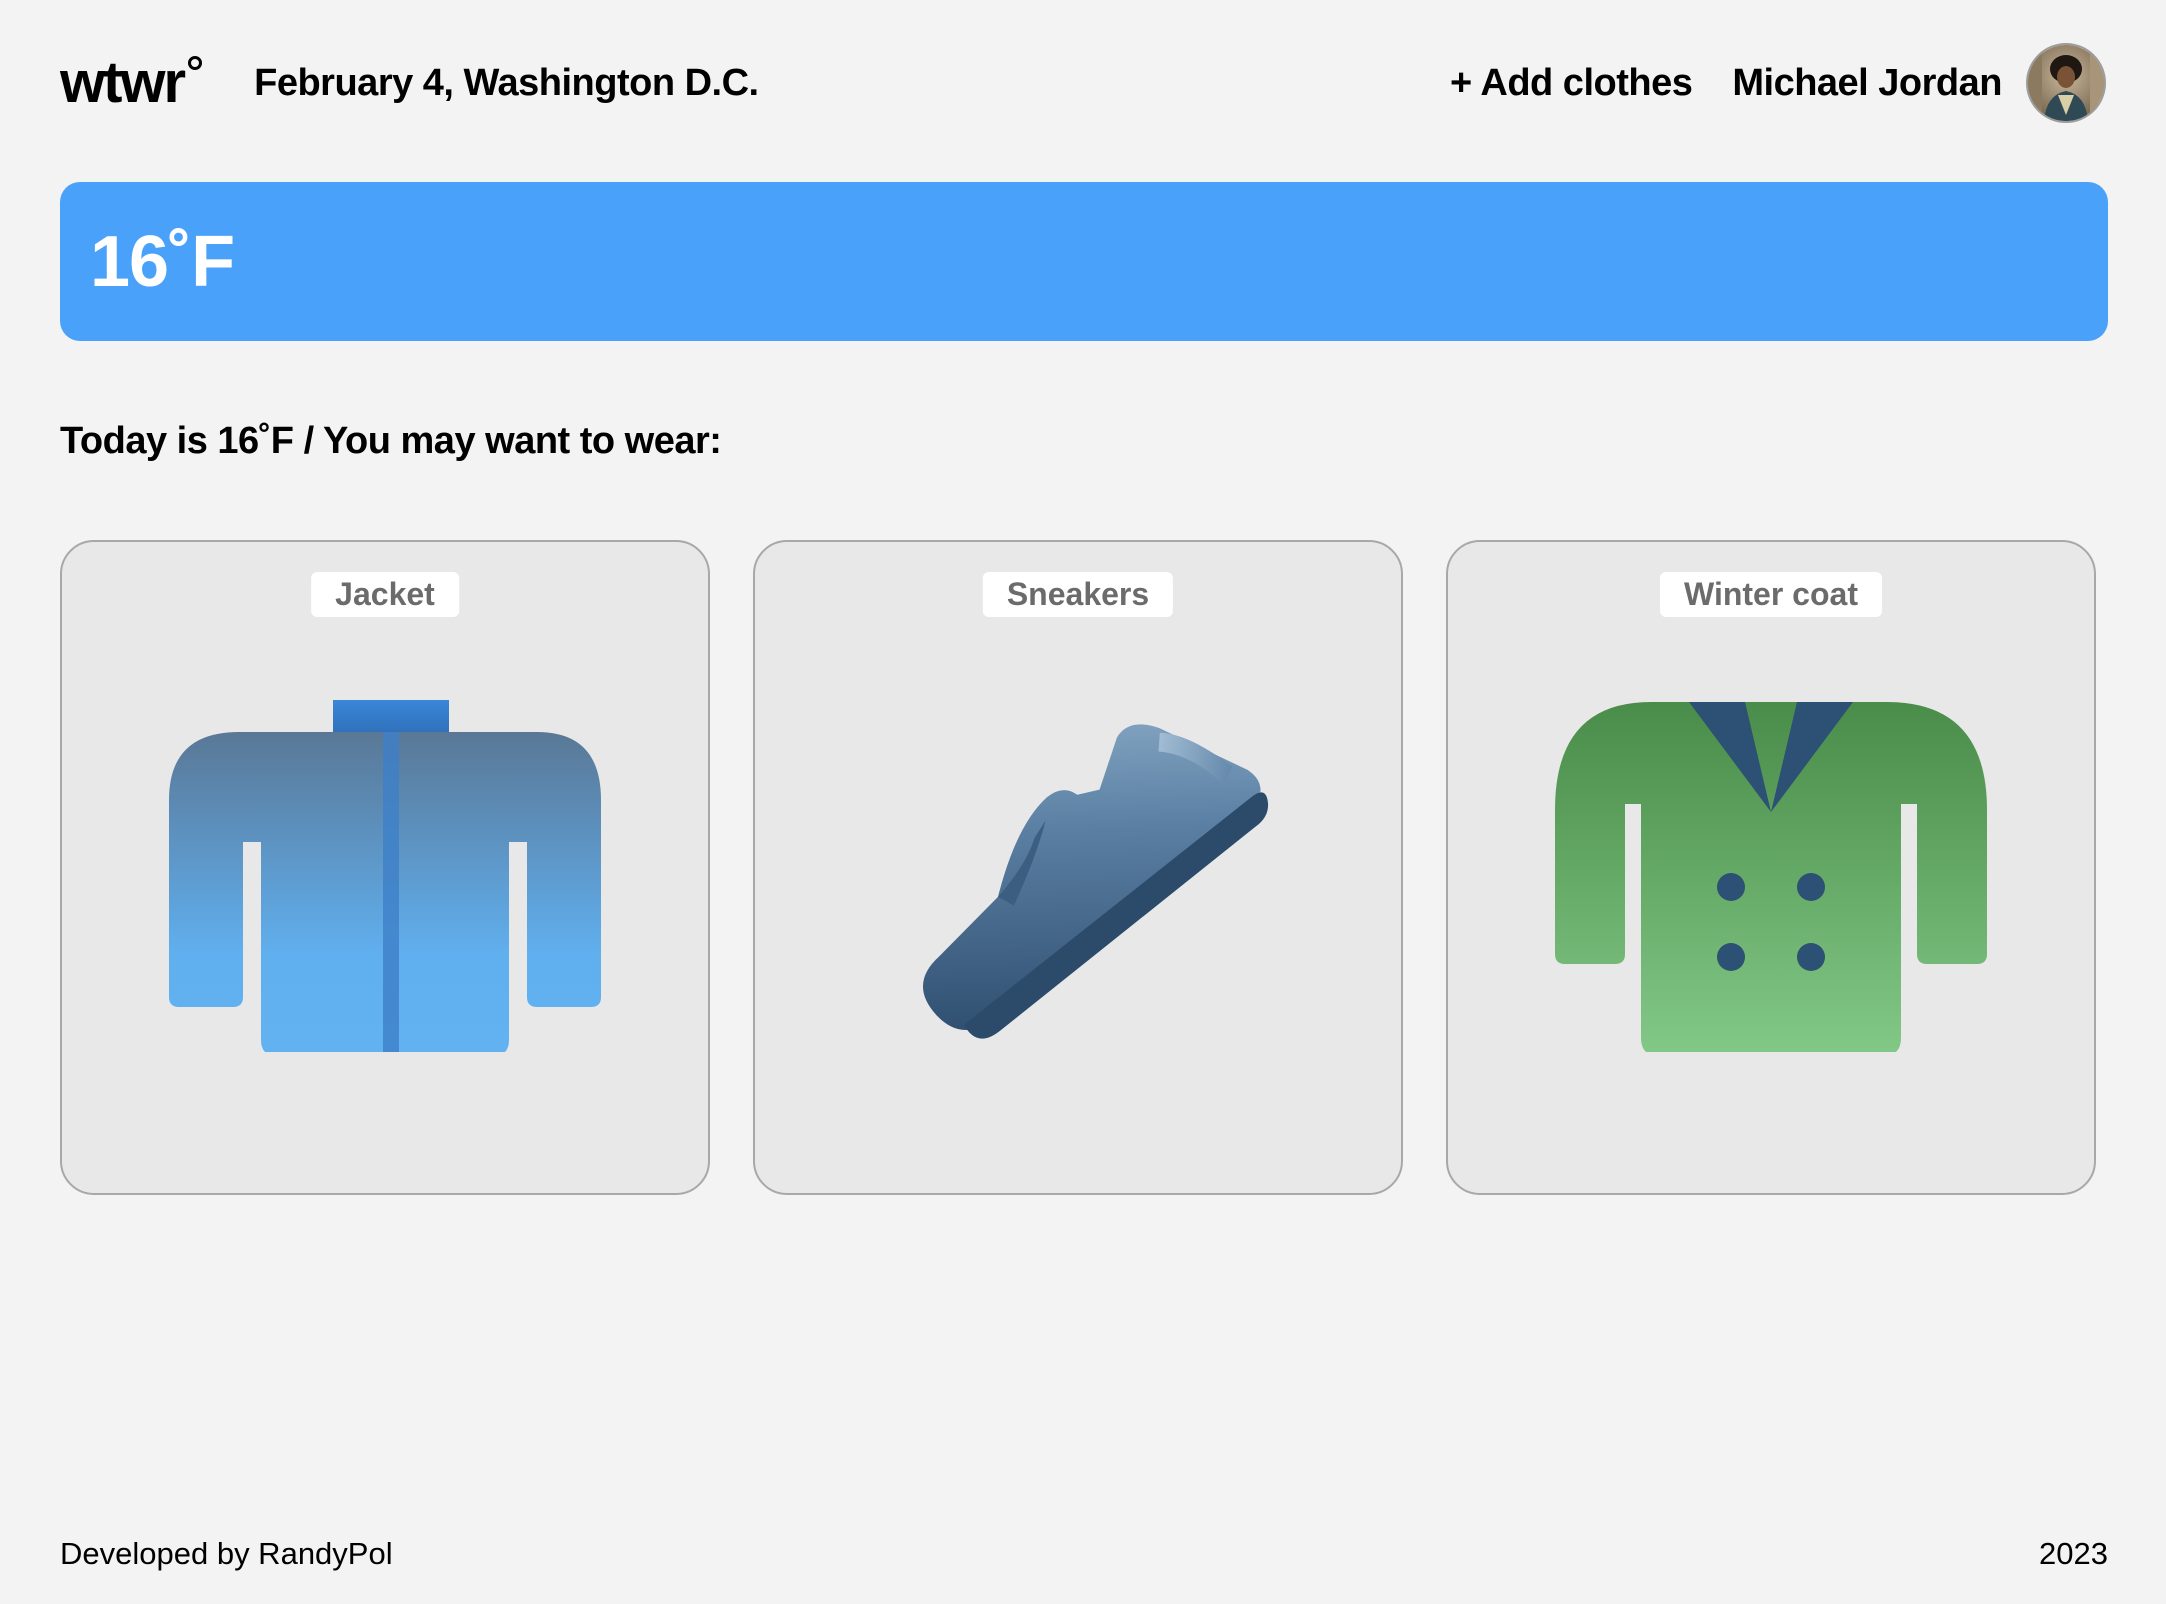  Describe the element at coordinates (195, 63) in the screenshot. I see `logo-degree-mark` at that location.